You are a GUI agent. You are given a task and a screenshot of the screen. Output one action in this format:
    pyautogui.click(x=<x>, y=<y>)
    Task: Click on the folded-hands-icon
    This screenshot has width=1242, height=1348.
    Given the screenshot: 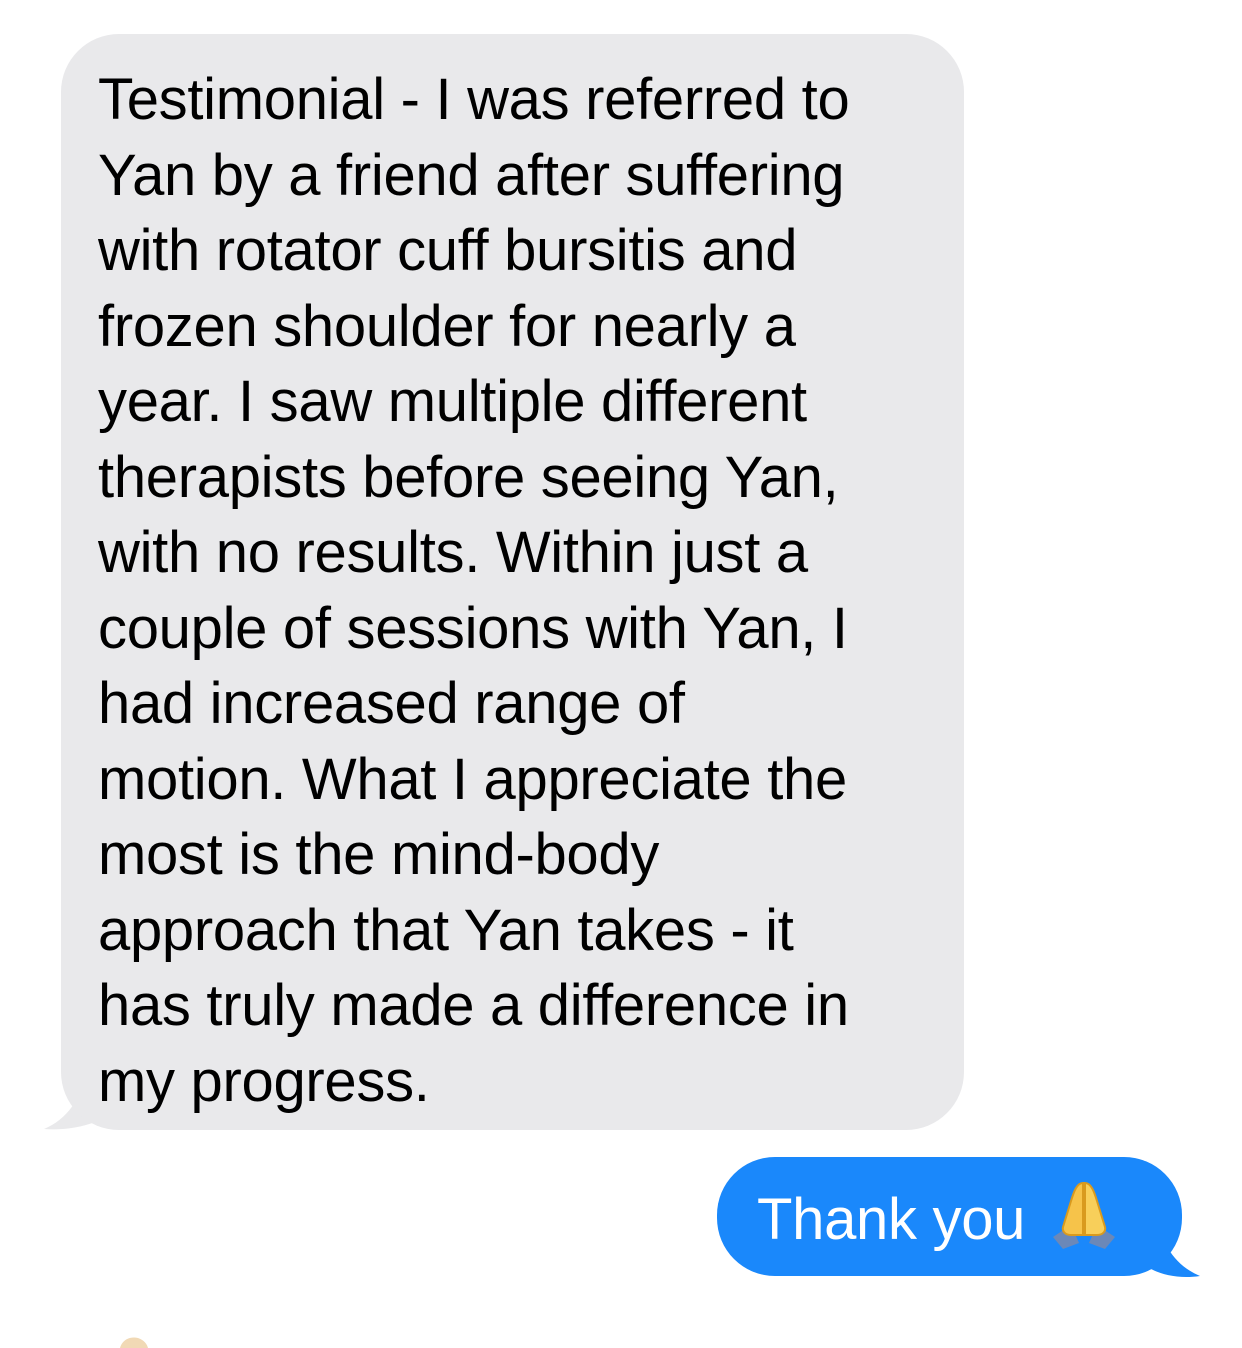 What is the action you would take?
    pyautogui.click(x=1083, y=1215)
    